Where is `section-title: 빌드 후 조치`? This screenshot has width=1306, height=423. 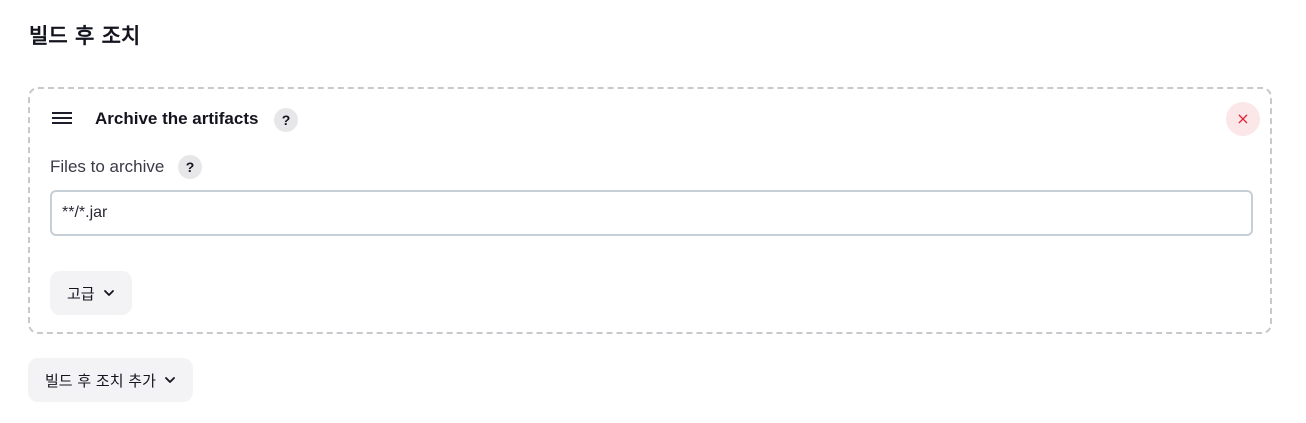
section-title: 빌드 후 조치 is located at coordinates (85, 36).